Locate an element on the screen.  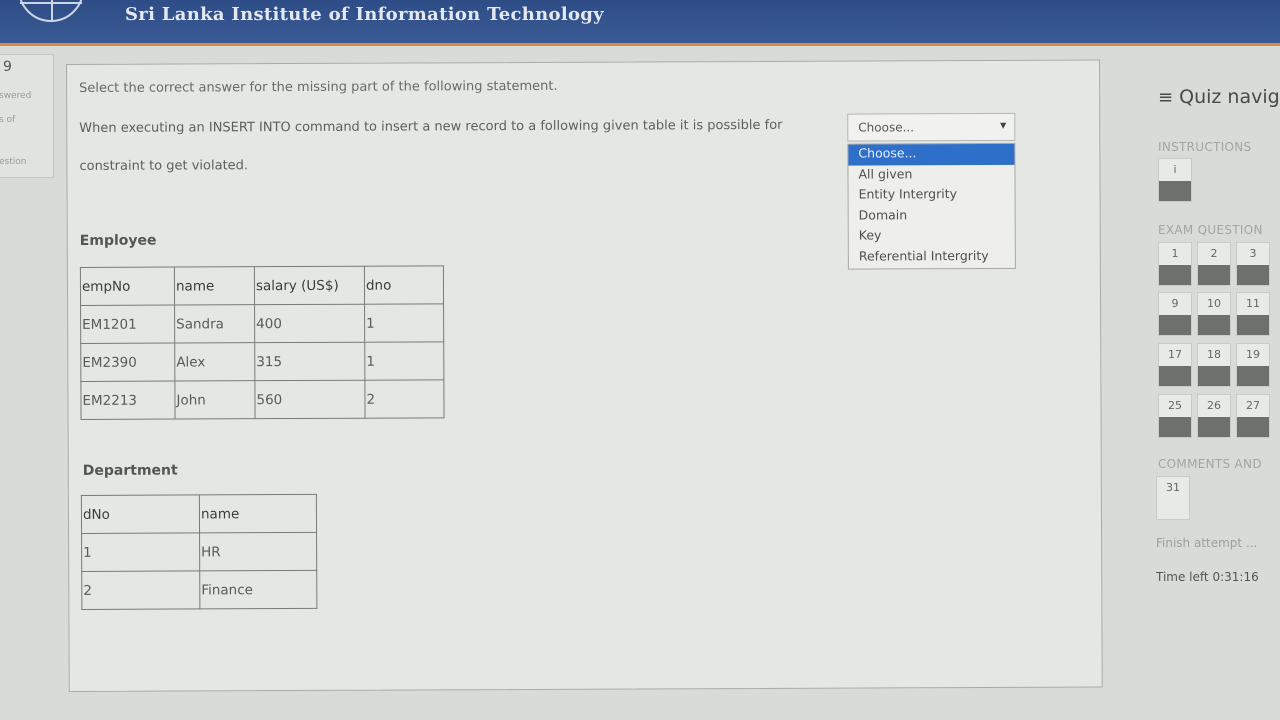
question-statement-part2: constraint to get violated. is located at coordinates (164, 166).